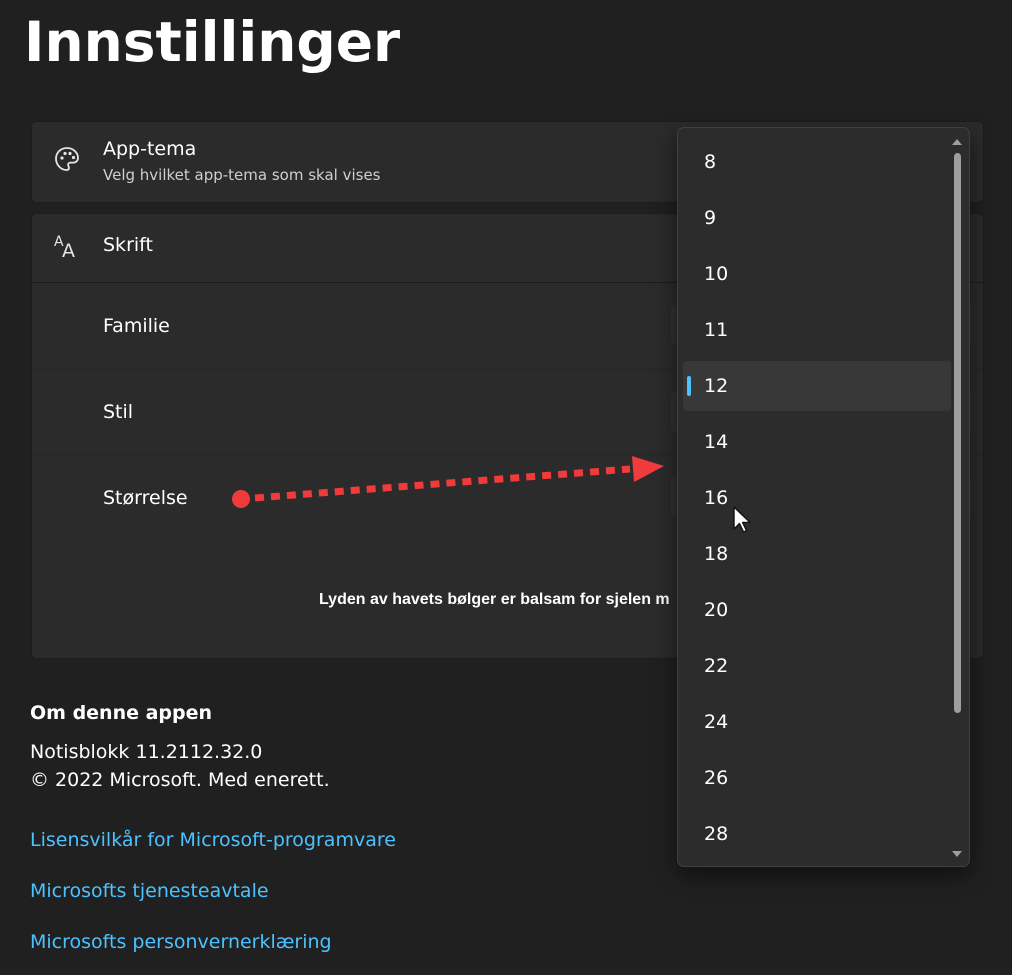  What do you see at coordinates (213, 840) in the screenshot?
I see `license-terms-link: Lisensvilkår for Microsoft-programvare` at bounding box center [213, 840].